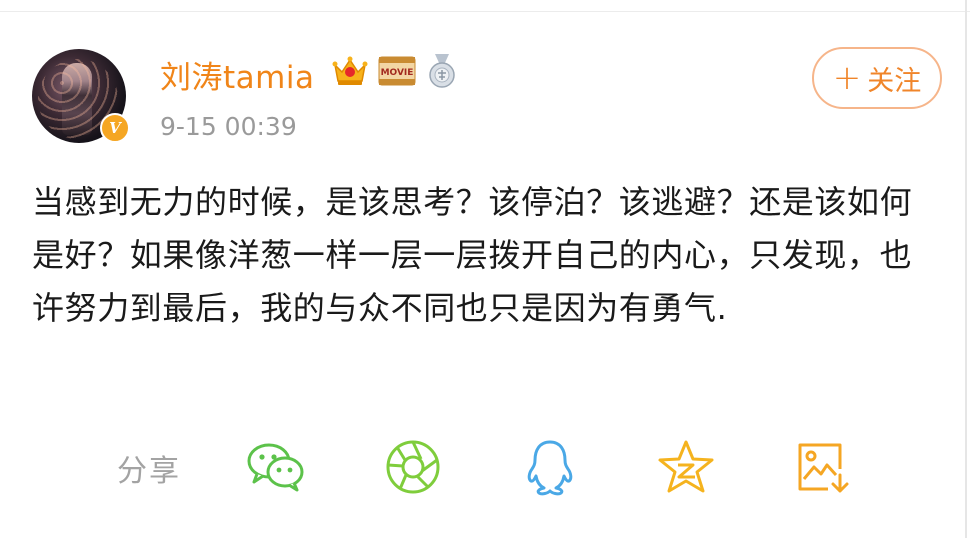 The image size is (970, 538). What do you see at coordinates (413, 467) in the screenshot?
I see `moments-icon` at bounding box center [413, 467].